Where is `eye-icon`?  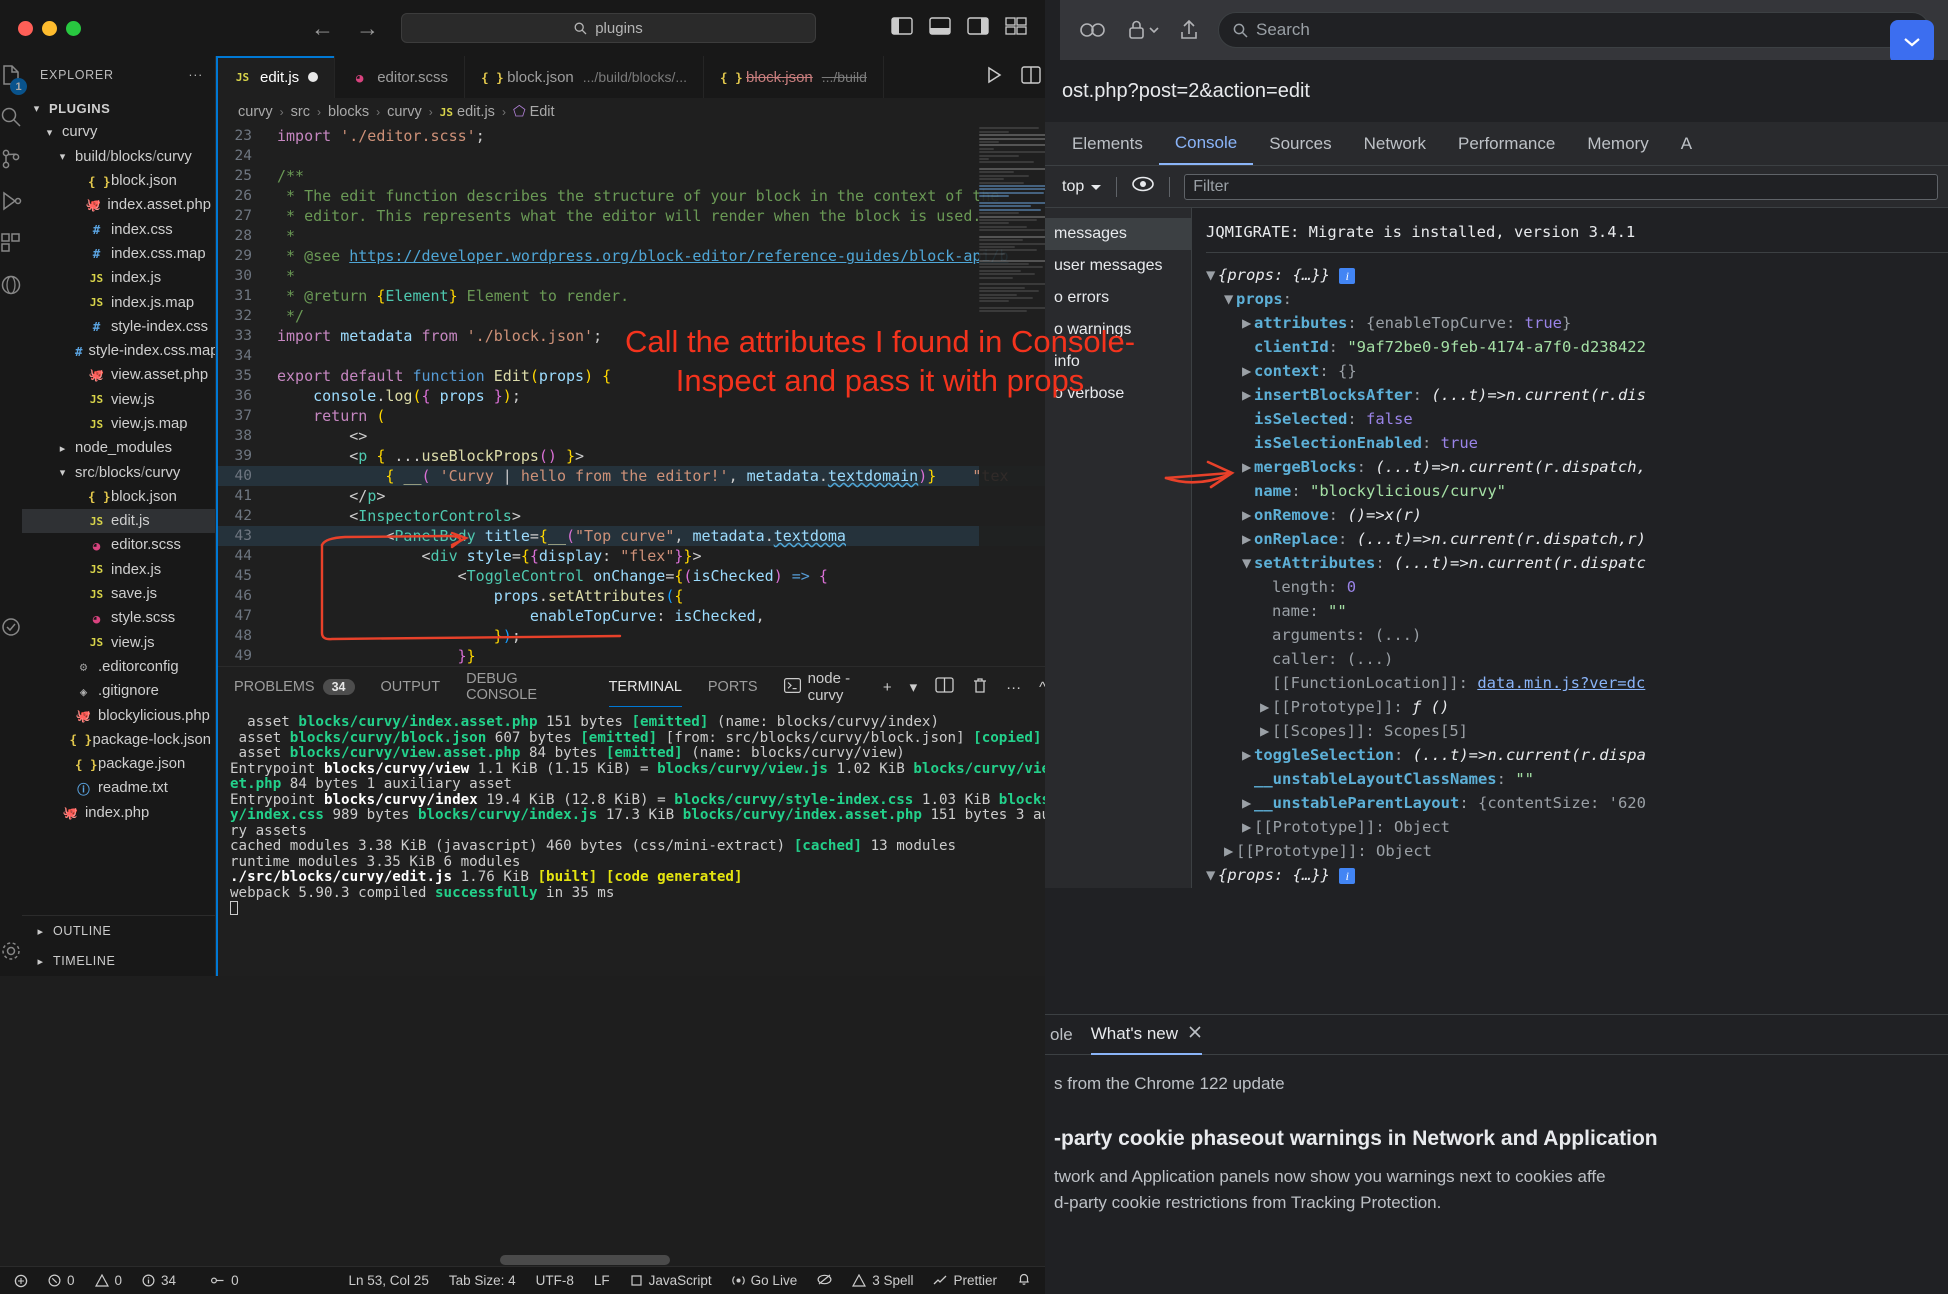
eye-icon is located at coordinates (1143, 186).